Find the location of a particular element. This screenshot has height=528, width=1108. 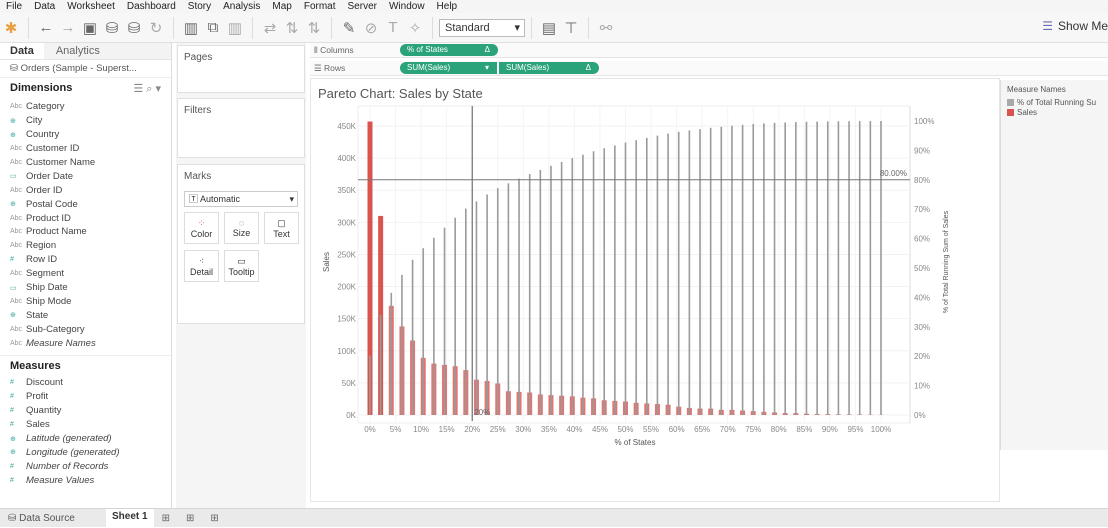

rows-shelf: ☰ Rows SUM(Sales)▾ SUM(Sales)Δ is located at coordinates (709, 68).